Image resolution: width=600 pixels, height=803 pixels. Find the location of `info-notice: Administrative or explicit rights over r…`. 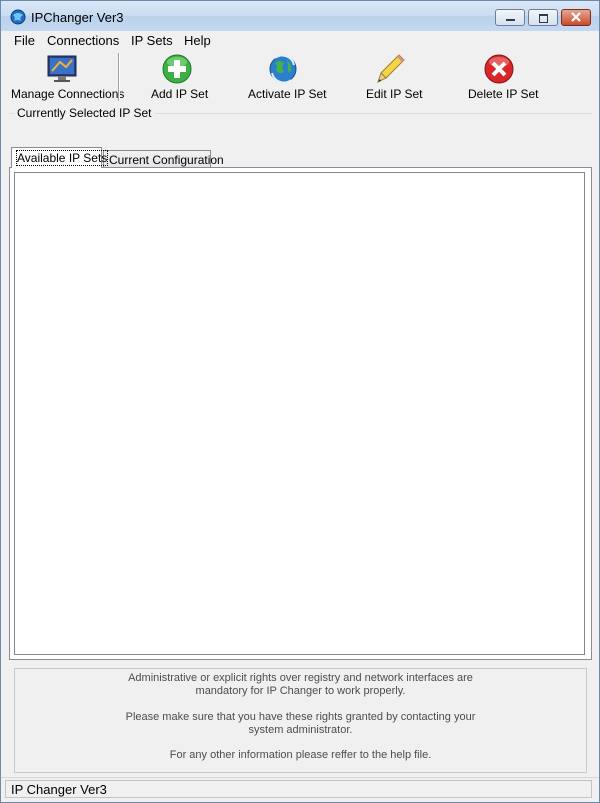

info-notice: Administrative or explicit rights over r… is located at coordinates (300, 720).